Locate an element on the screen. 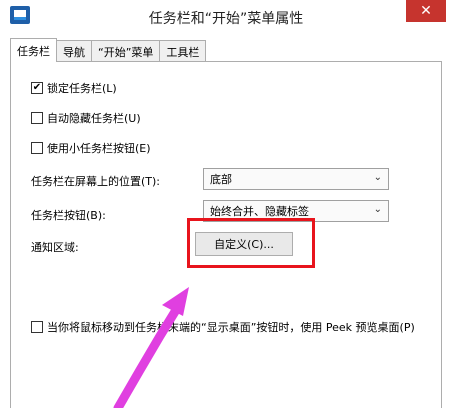 This screenshot has height=408, width=452. tab-taskbar: 任务栏 is located at coordinates (33, 50).